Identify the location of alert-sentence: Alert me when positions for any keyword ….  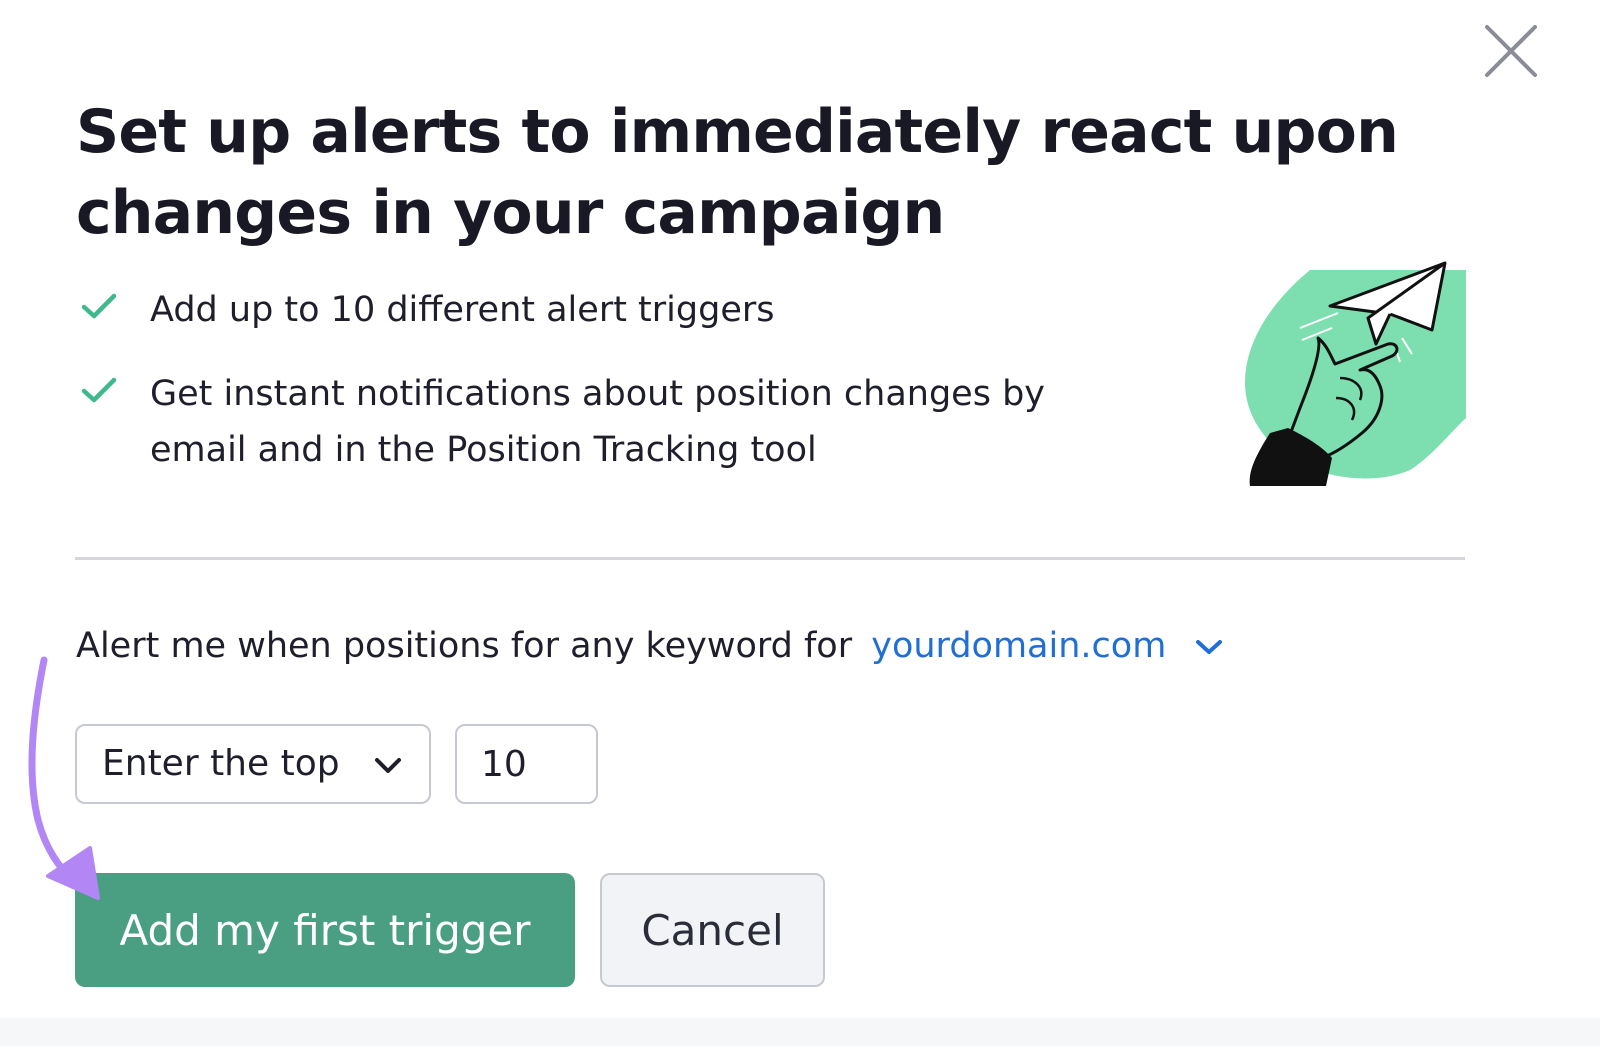
(650, 646).